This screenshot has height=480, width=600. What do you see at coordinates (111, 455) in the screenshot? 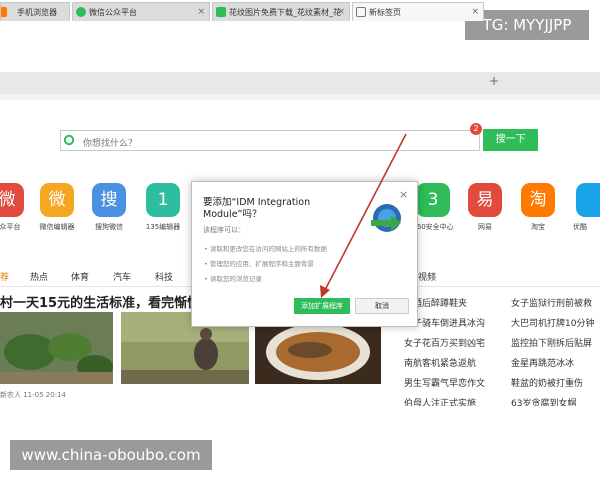
I see `watermark-bottom: www.china-oboubo.com` at bounding box center [111, 455].